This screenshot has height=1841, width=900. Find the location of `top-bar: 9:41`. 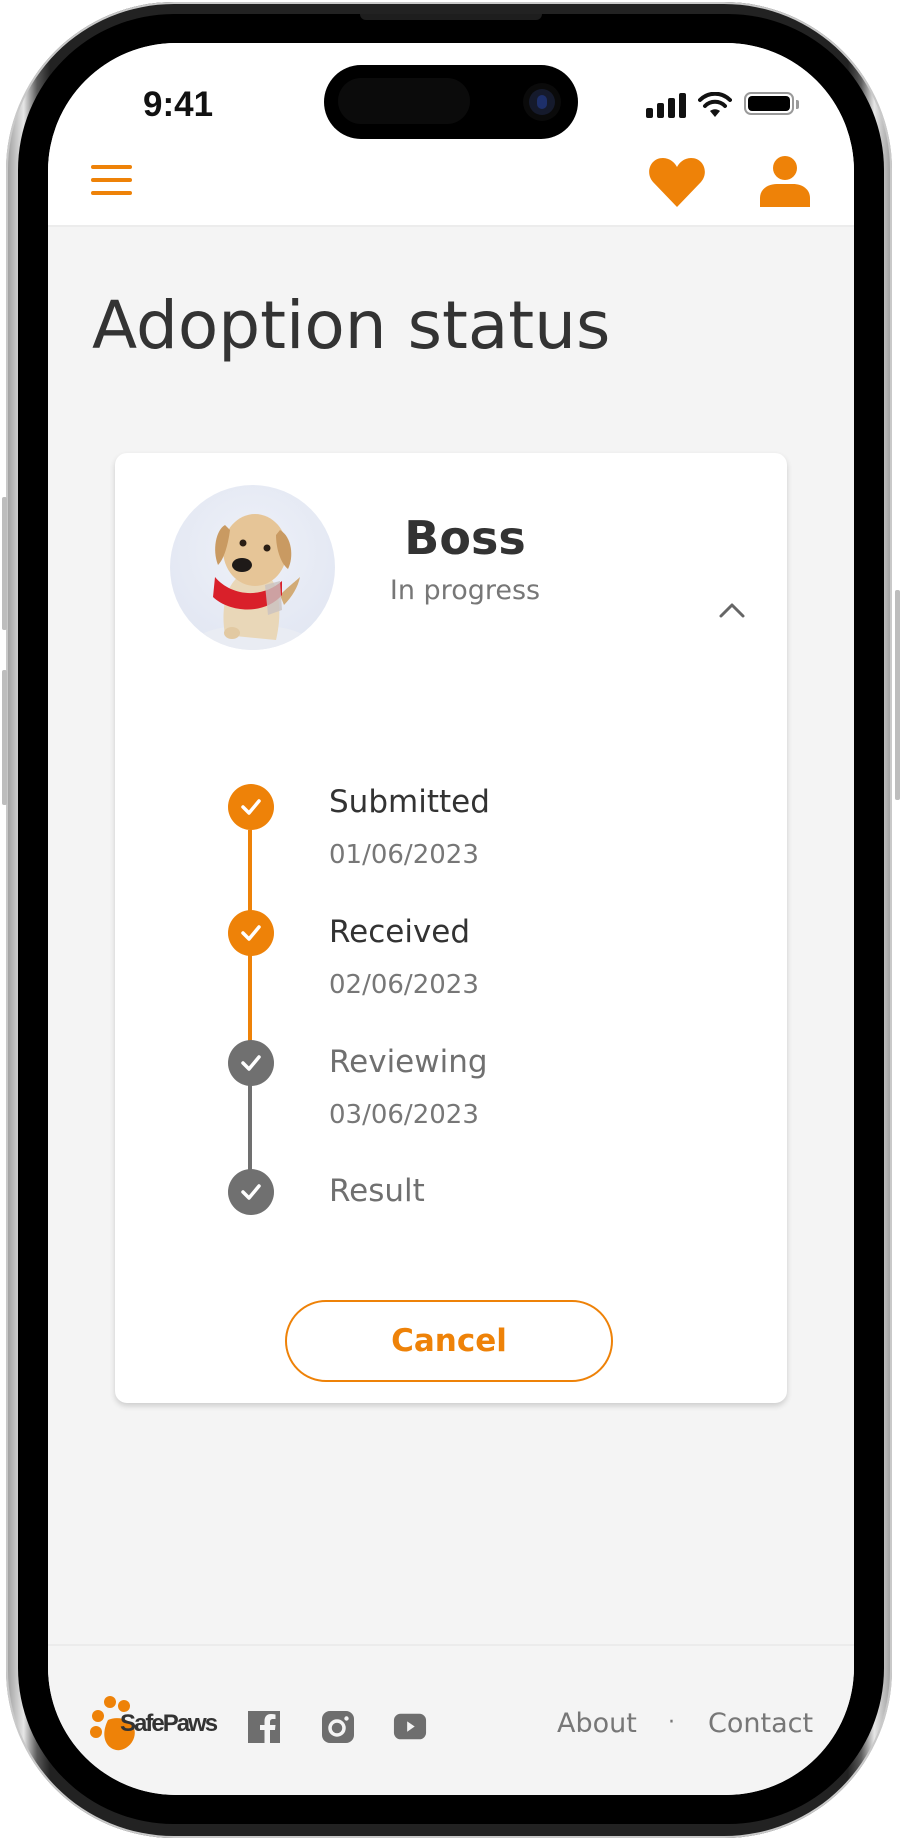

top-bar: 9:41 is located at coordinates (451, 135).